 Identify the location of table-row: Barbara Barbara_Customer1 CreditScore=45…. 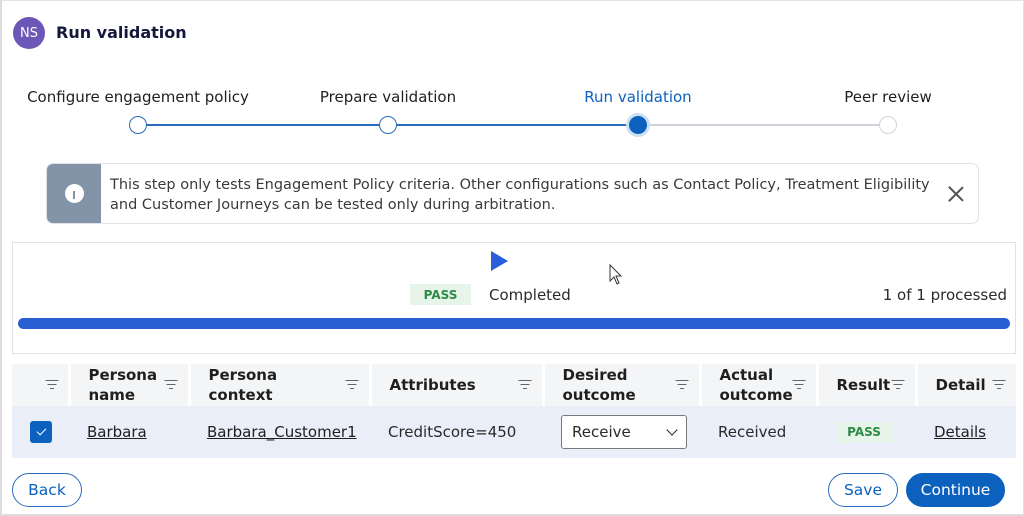
(514, 432).